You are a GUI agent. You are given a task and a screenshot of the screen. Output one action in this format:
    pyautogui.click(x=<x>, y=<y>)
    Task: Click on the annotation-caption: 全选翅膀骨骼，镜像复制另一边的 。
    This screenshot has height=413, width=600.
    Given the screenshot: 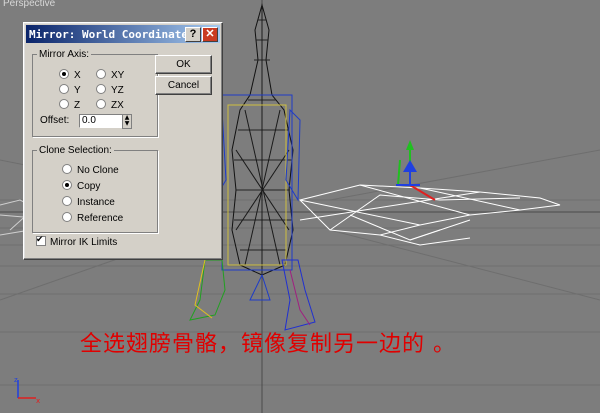 What is the action you would take?
    pyautogui.click(x=268, y=344)
    